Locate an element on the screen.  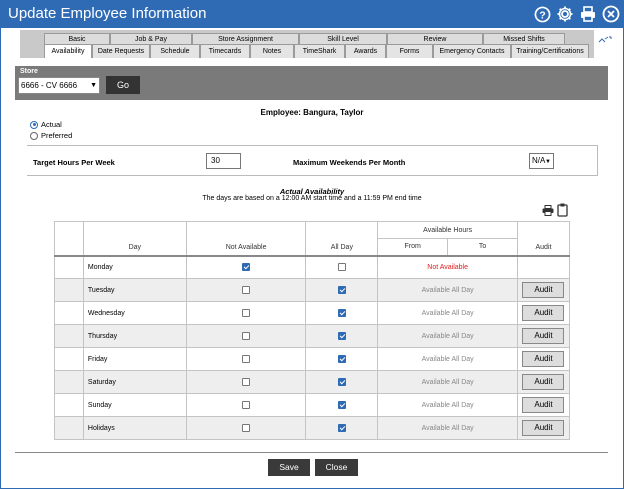
help-icon: ? is located at coordinates (542, 14).